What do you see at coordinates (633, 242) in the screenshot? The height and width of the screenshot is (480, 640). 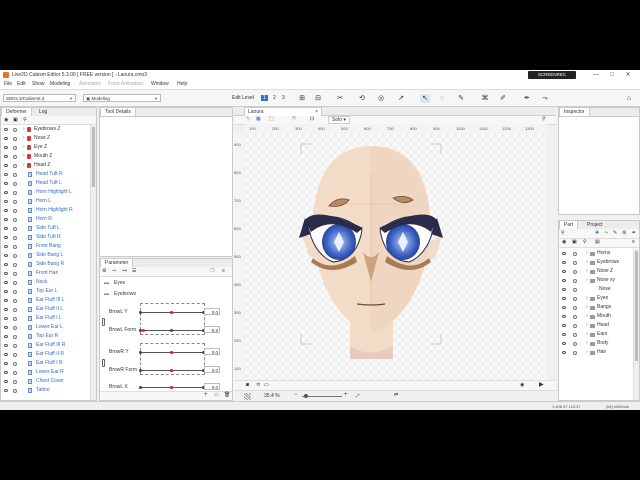 I see `part-menu-icon: ≡` at bounding box center [633, 242].